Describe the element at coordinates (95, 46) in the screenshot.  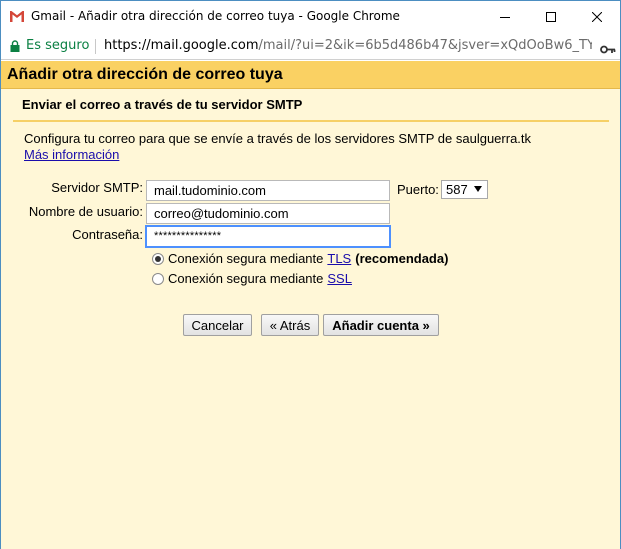
I see `address-separator` at that location.